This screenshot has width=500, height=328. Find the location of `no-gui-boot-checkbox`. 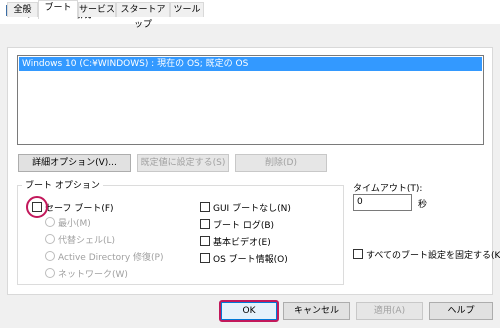

no-gui-boot-checkbox is located at coordinates (205, 207).